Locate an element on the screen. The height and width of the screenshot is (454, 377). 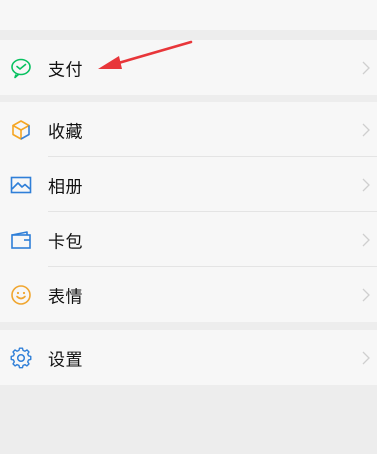
menu-item-album-label: 相册 is located at coordinates (65, 187).